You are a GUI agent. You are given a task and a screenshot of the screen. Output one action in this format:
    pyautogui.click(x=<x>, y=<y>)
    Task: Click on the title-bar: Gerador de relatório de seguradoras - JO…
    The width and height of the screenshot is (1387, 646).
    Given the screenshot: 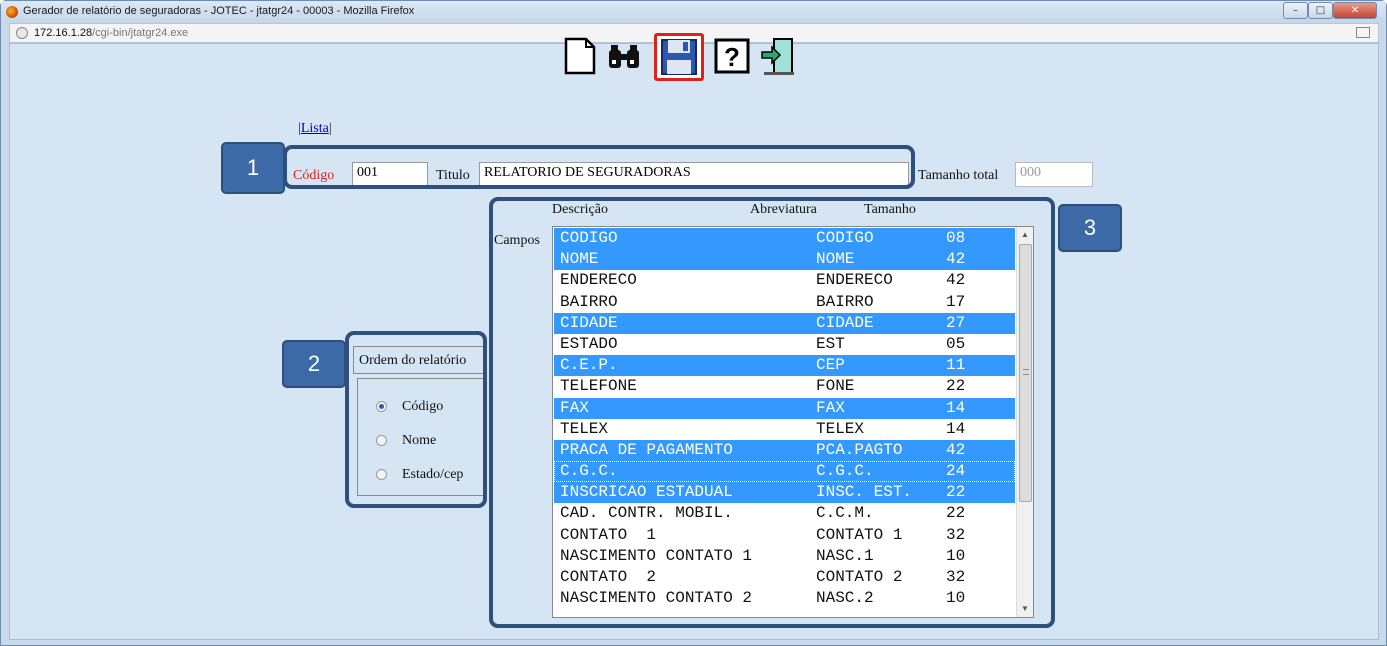 What is the action you would take?
    pyautogui.click(x=693, y=12)
    